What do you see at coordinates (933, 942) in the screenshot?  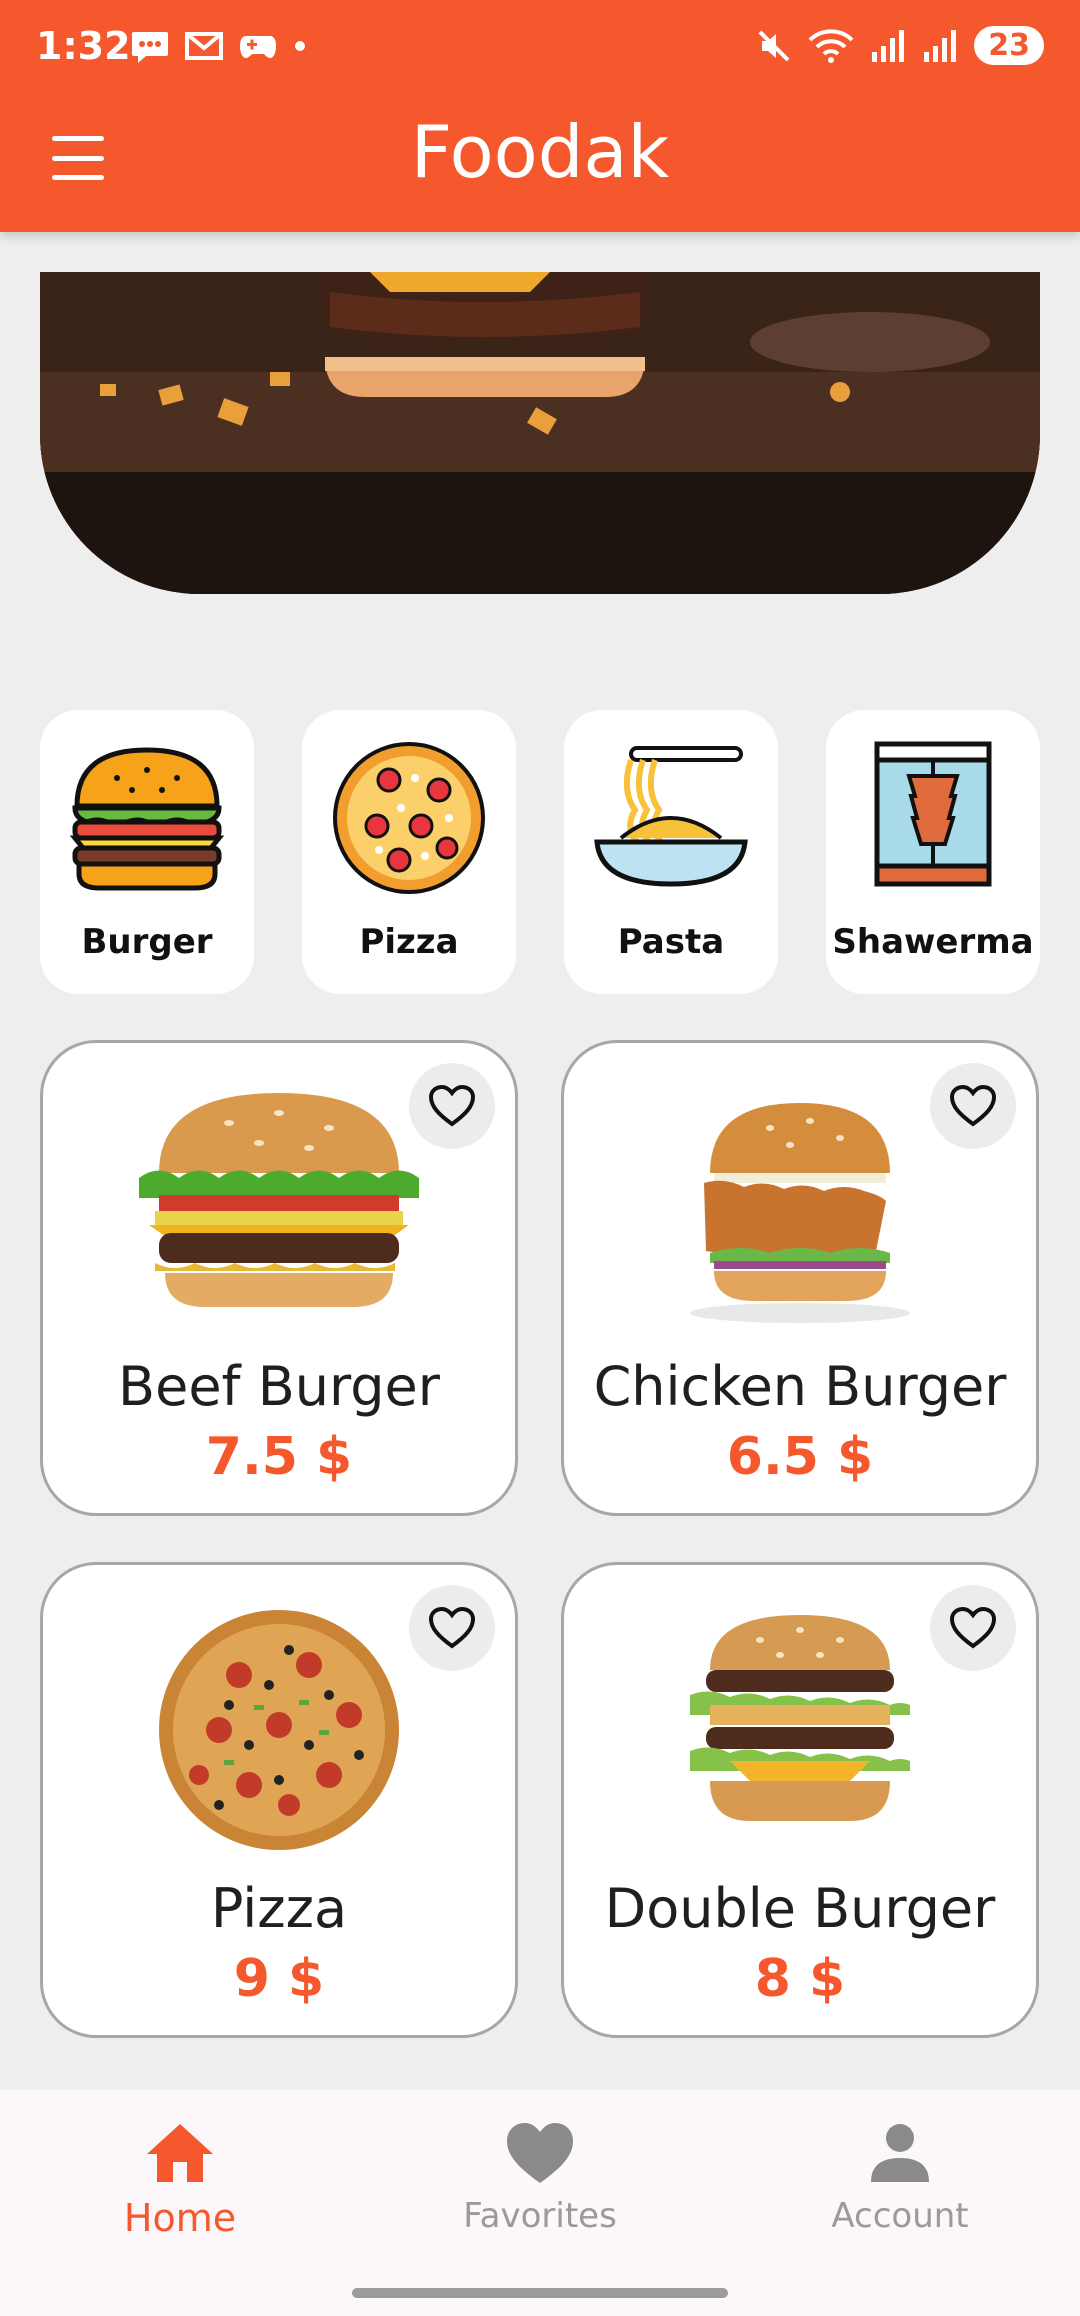 I see `category-label: Shawerma` at bounding box center [933, 942].